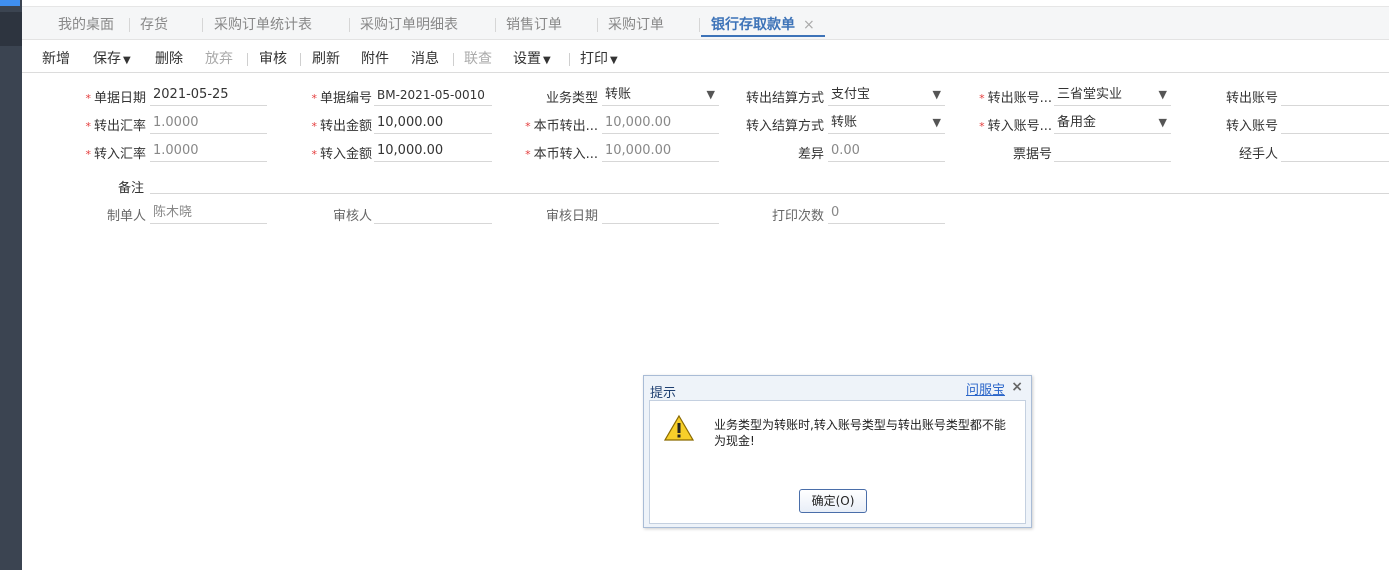  What do you see at coordinates (753, 25) in the screenshot?
I see `tab-active-label: 银行存取款单` at bounding box center [753, 25].